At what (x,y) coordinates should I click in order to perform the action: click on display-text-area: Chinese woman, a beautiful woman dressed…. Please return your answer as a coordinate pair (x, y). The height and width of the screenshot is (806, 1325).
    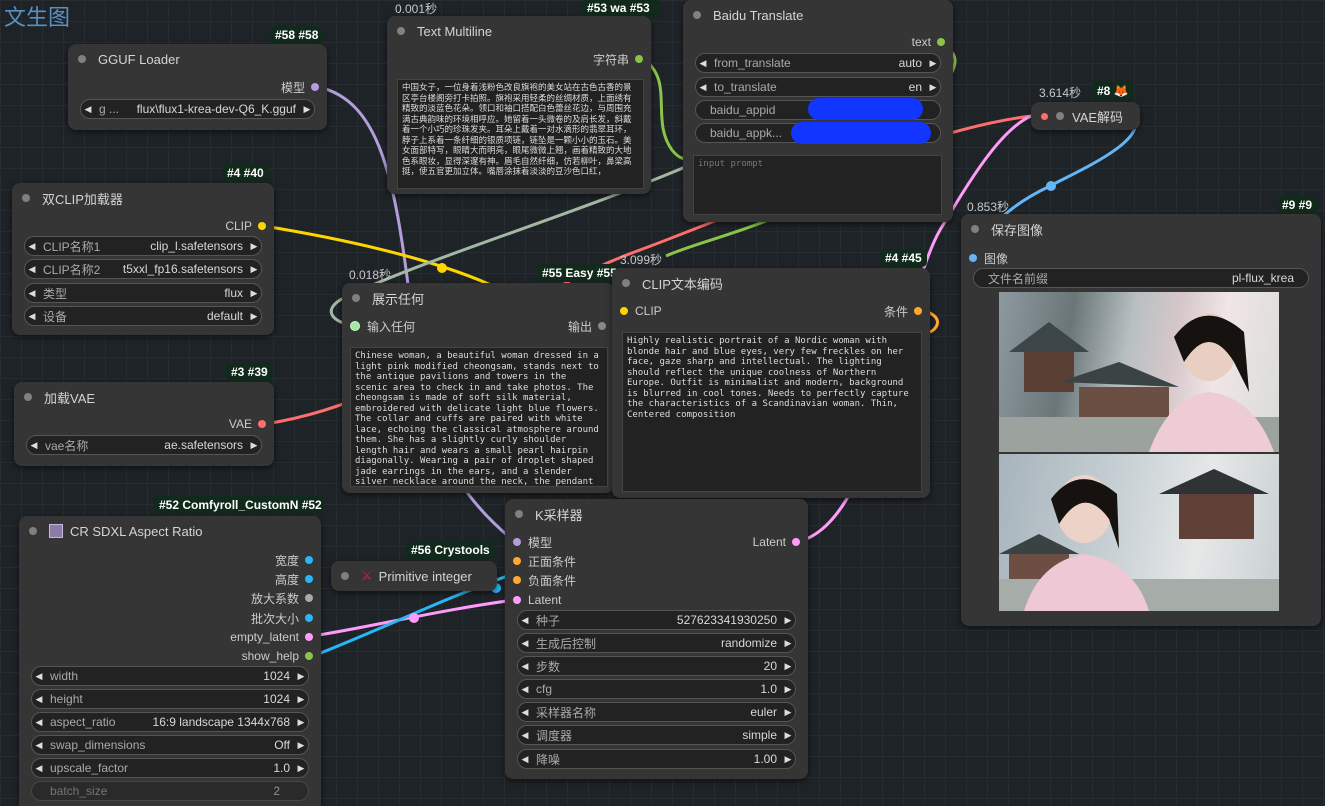
    Looking at the image, I should click on (479, 417).